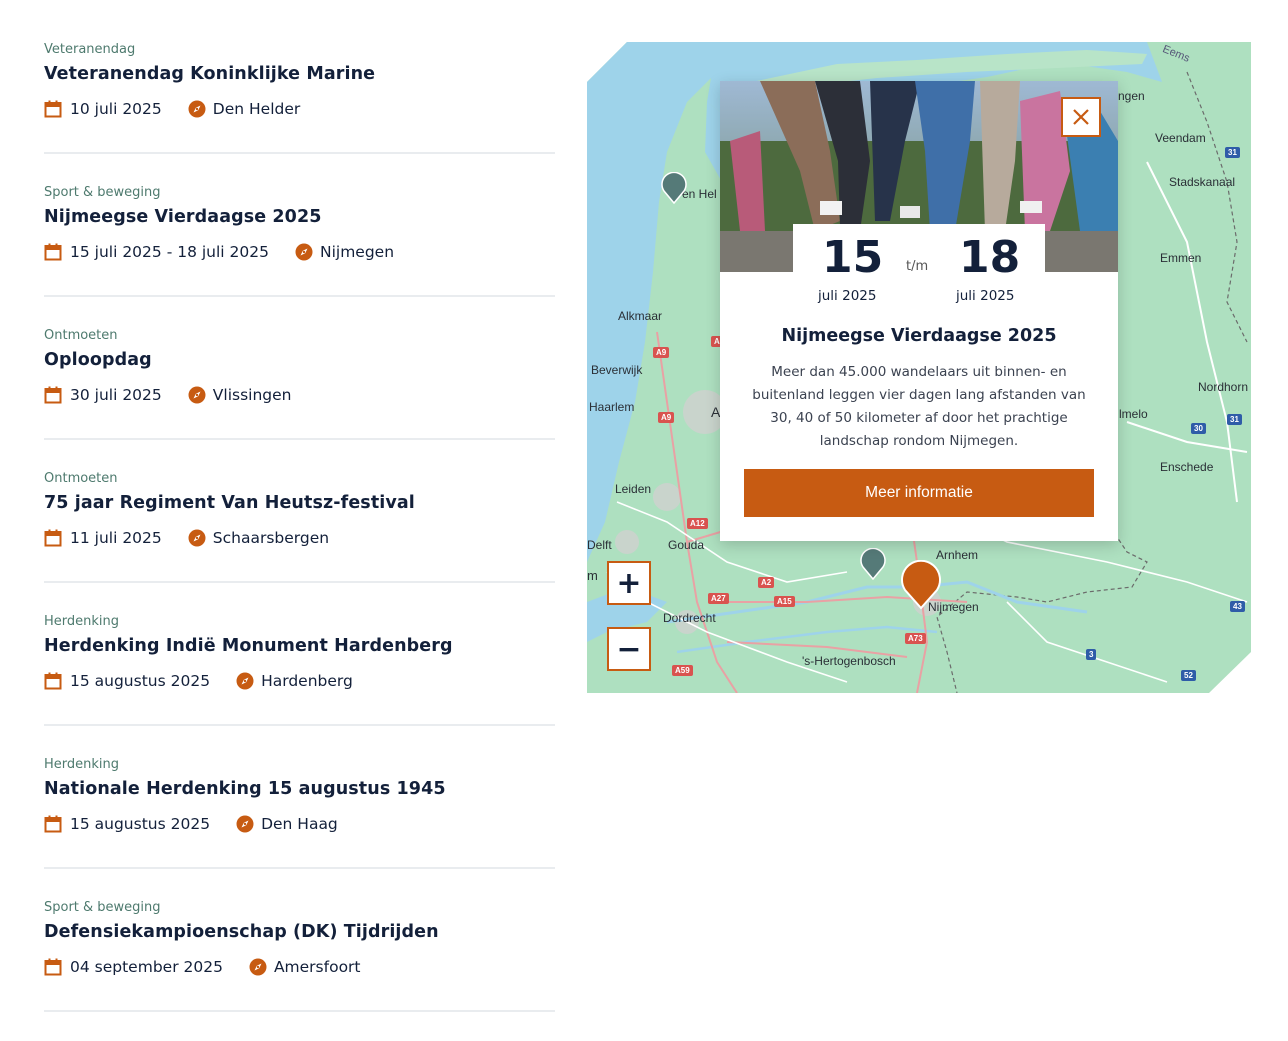  What do you see at coordinates (919, 336) in the screenshot?
I see `popup-title: Nijmeegse Vierdaagse 2025` at bounding box center [919, 336].